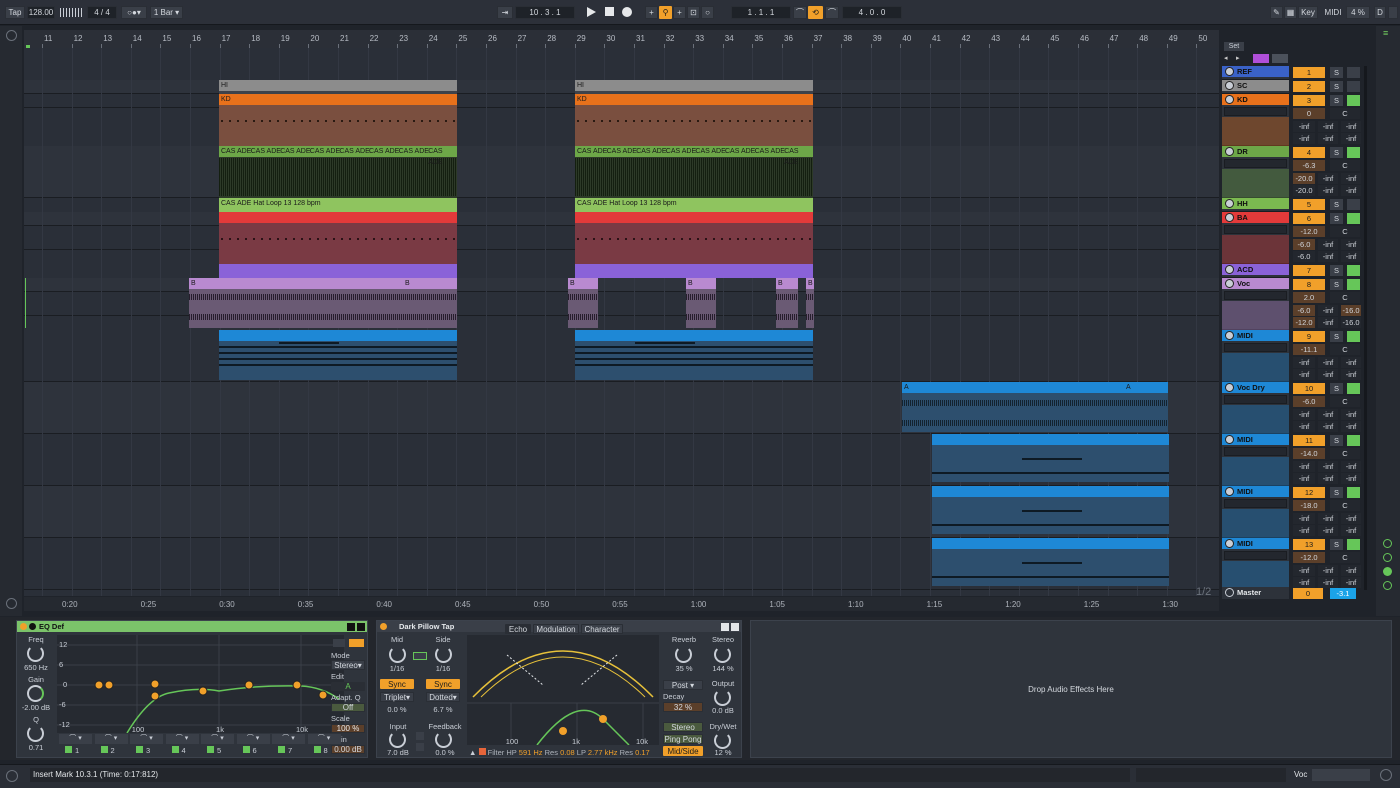 This screenshot has height=788, width=1400. I want to click on delay-side-knob, so click(443, 654).